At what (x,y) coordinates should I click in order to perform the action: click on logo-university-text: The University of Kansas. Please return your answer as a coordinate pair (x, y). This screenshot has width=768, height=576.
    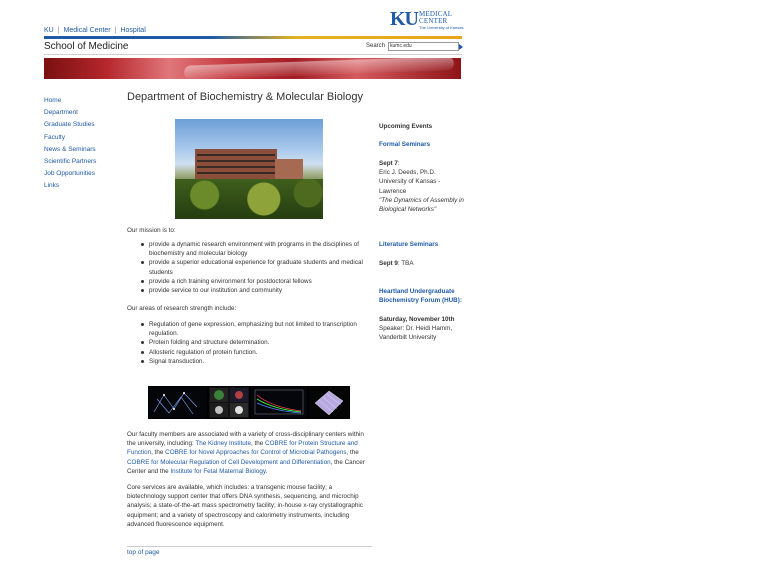
    Looking at the image, I should click on (441, 27).